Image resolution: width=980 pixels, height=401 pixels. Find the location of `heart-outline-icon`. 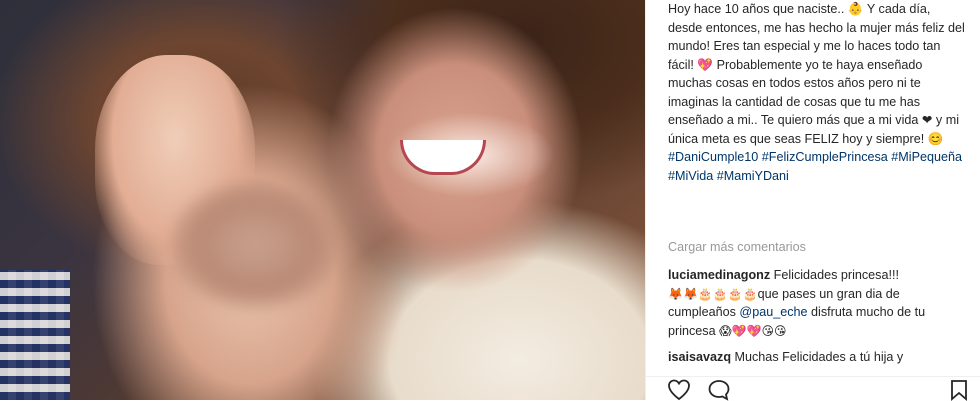

heart-outline-icon is located at coordinates (679, 390).